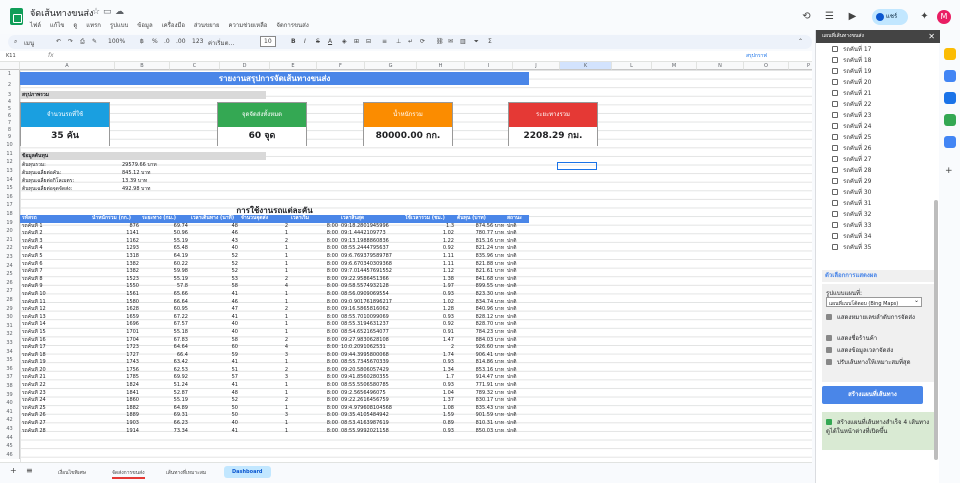  What do you see at coordinates (115, 272) in the screenshot?
I see `table-cell: 1382` at bounding box center [115, 272].